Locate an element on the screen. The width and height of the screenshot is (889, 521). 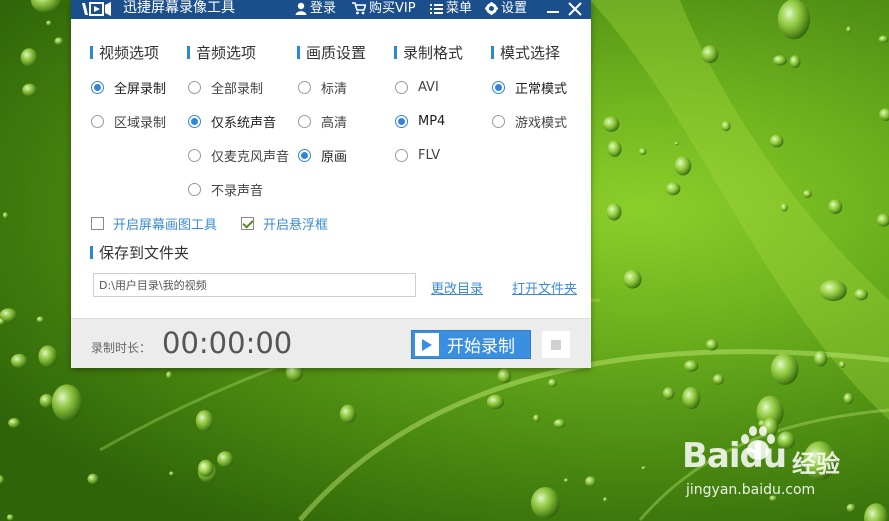
login-label: 登录 is located at coordinates (323, 8).